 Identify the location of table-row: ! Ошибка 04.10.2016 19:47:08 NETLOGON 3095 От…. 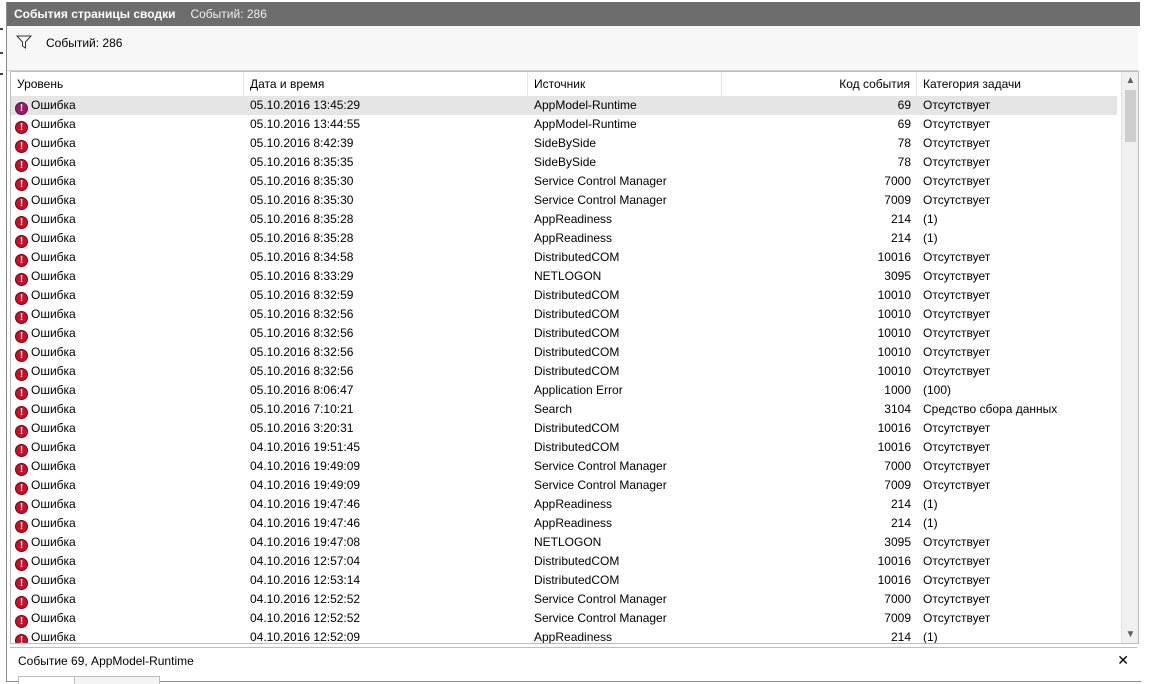
(564, 542).